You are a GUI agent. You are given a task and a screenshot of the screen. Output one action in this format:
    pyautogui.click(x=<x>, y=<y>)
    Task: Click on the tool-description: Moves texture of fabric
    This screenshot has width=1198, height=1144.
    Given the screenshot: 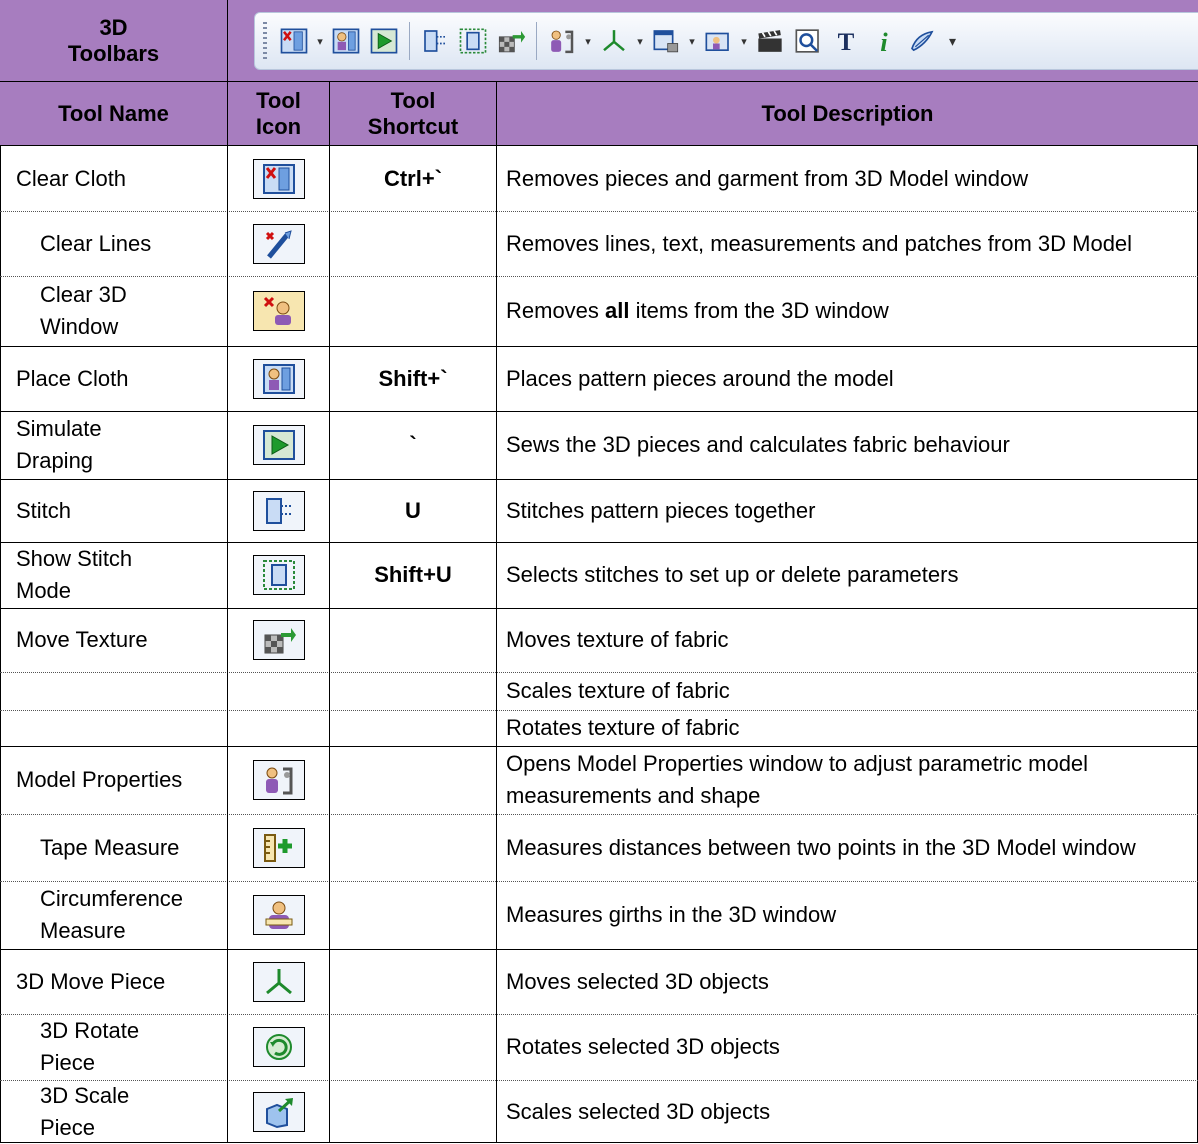 What is the action you would take?
    pyautogui.click(x=617, y=639)
    